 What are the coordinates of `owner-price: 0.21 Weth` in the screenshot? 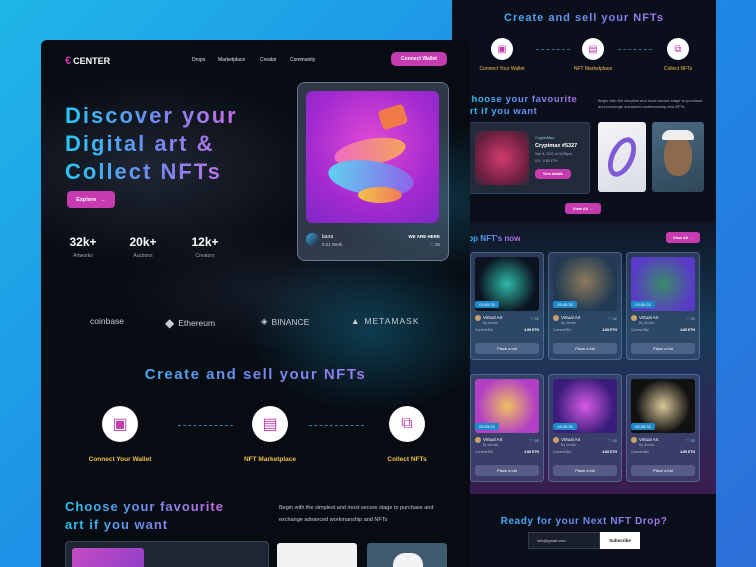 It's located at (332, 244).